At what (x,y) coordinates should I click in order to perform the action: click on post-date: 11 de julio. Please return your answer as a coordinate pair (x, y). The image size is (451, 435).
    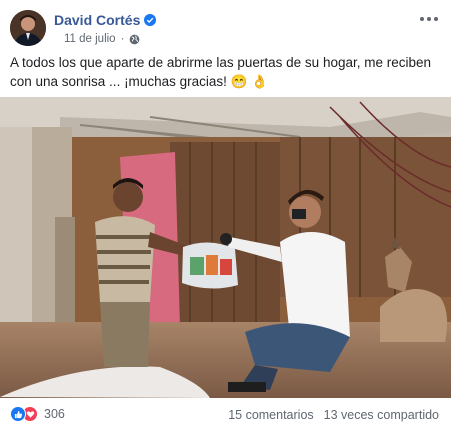
    Looking at the image, I should click on (90, 39).